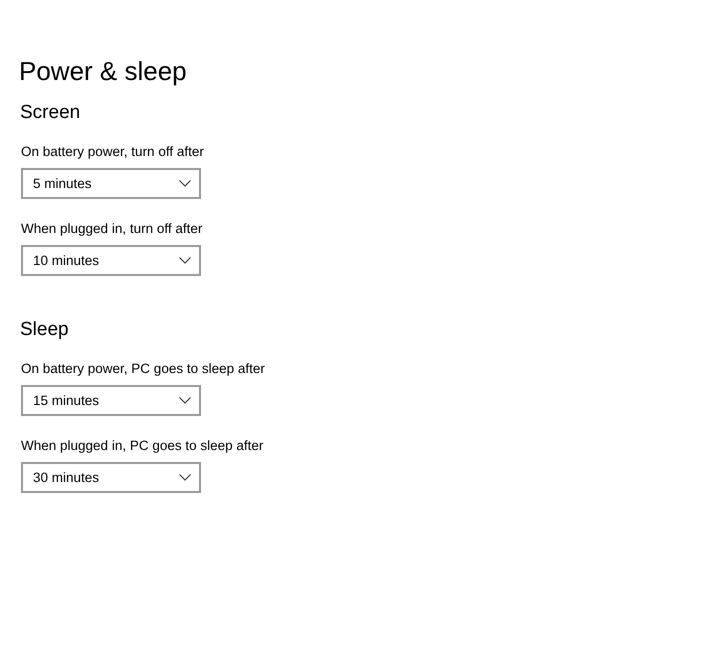 The width and height of the screenshot is (720, 646). What do you see at coordinates (45, 330) in the screenshot?
I see `section-heading: Sleep` at bounding box center [45, 330].